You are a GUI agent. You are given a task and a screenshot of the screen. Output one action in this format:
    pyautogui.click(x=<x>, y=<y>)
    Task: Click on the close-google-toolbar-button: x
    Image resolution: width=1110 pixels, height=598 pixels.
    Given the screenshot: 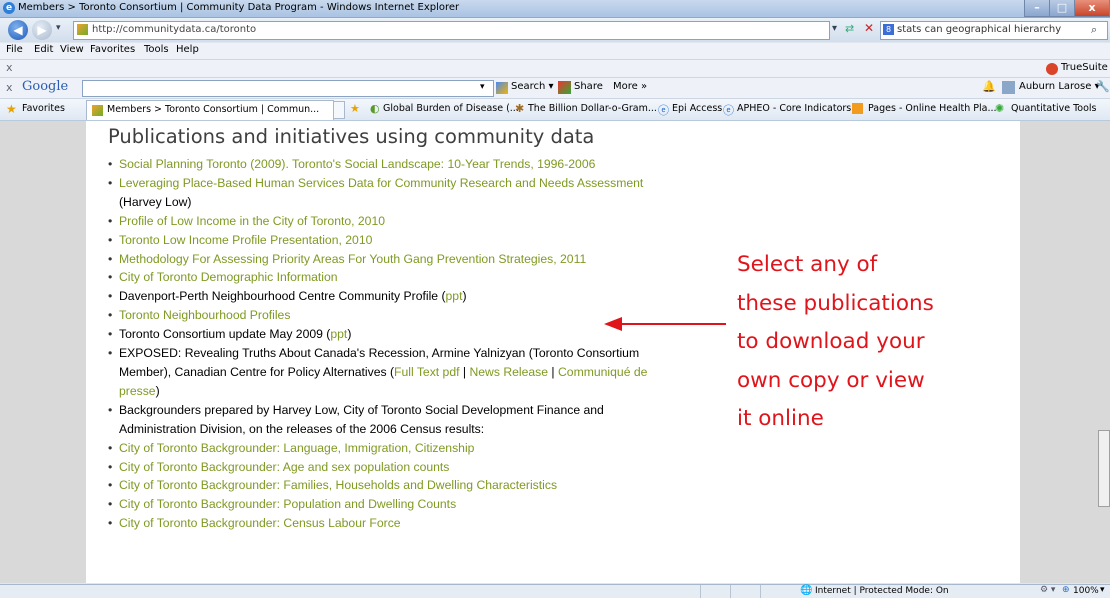 What is the action you would take?
    pyautogui.click(x=9, y=87)
    